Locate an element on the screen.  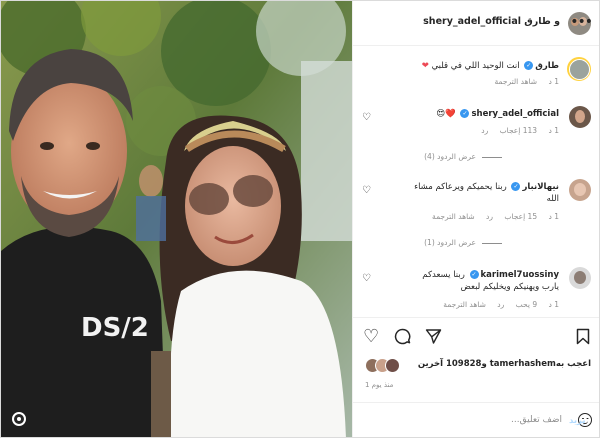
post-authors: shery_adel_official و طارق is located at coordinates (491, 21).